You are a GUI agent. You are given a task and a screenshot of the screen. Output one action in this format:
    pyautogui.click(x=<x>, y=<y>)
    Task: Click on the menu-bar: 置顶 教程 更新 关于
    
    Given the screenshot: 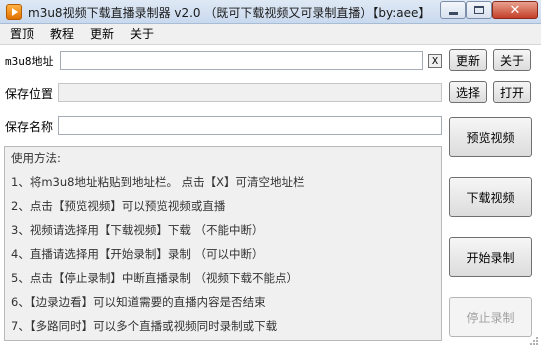 What is the action you would take?
    pyautogui.click(x=270, y=34)
    